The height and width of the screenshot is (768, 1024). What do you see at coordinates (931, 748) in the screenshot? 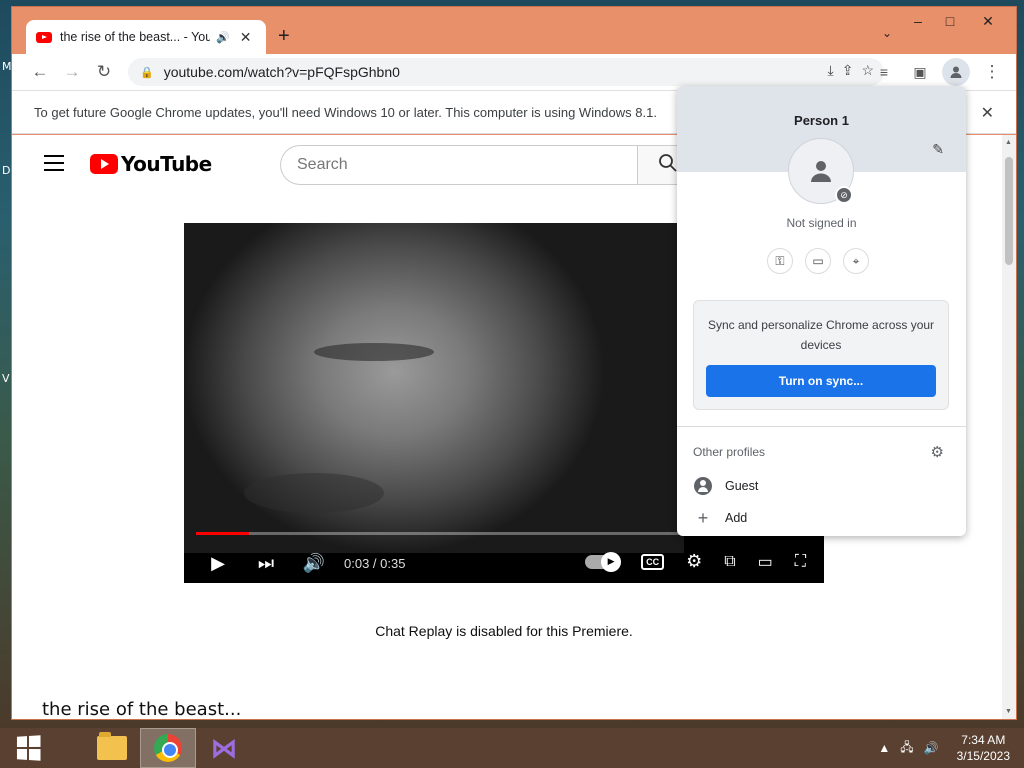
I see `volume-tray-icon: 🔊` at bounding box center [931, 748].